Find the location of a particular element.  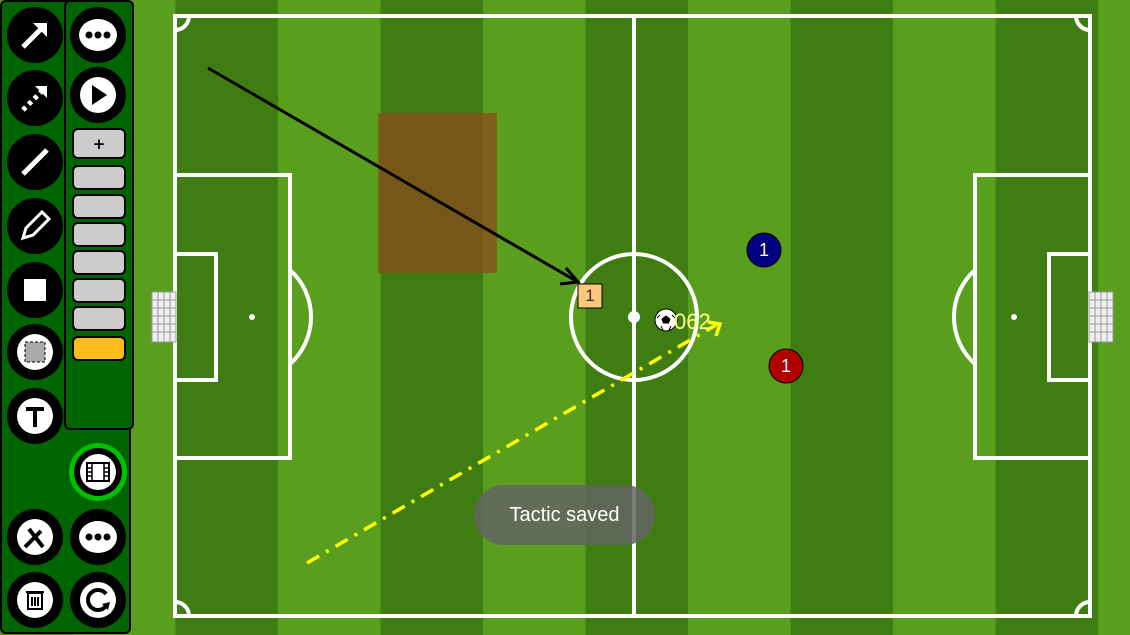

pencil-icon is located at coordinates (36, 225).